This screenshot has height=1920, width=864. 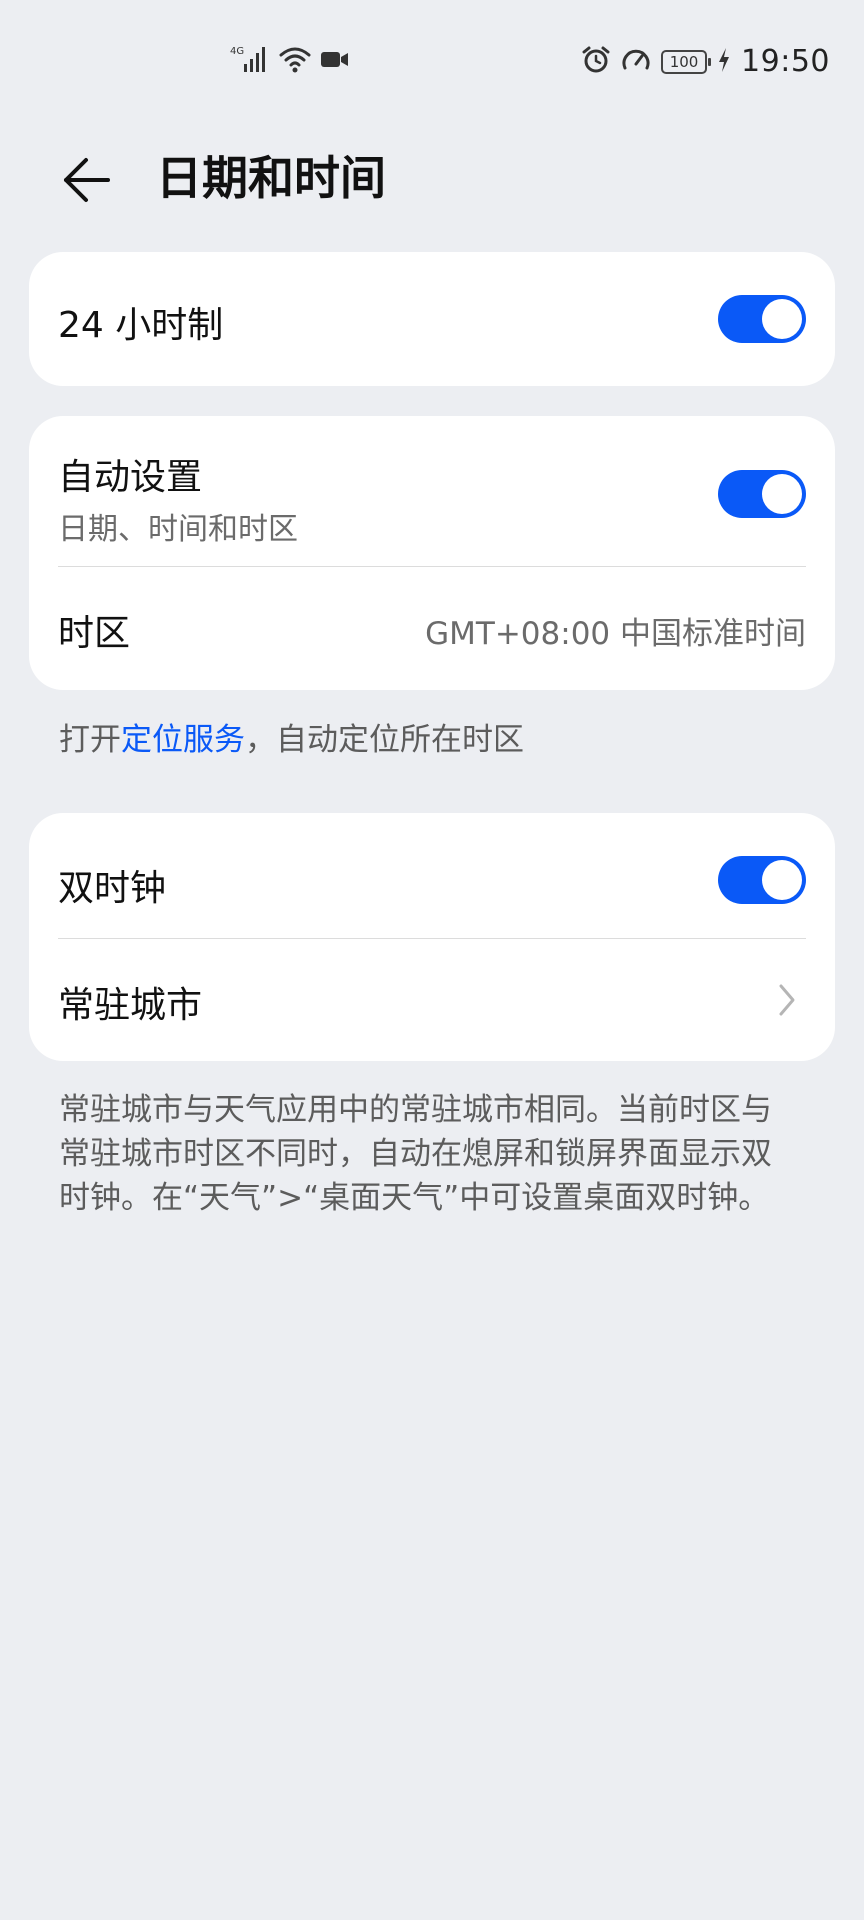 I want to click on status-right: 100 19:50, so click(x=705, y=61).